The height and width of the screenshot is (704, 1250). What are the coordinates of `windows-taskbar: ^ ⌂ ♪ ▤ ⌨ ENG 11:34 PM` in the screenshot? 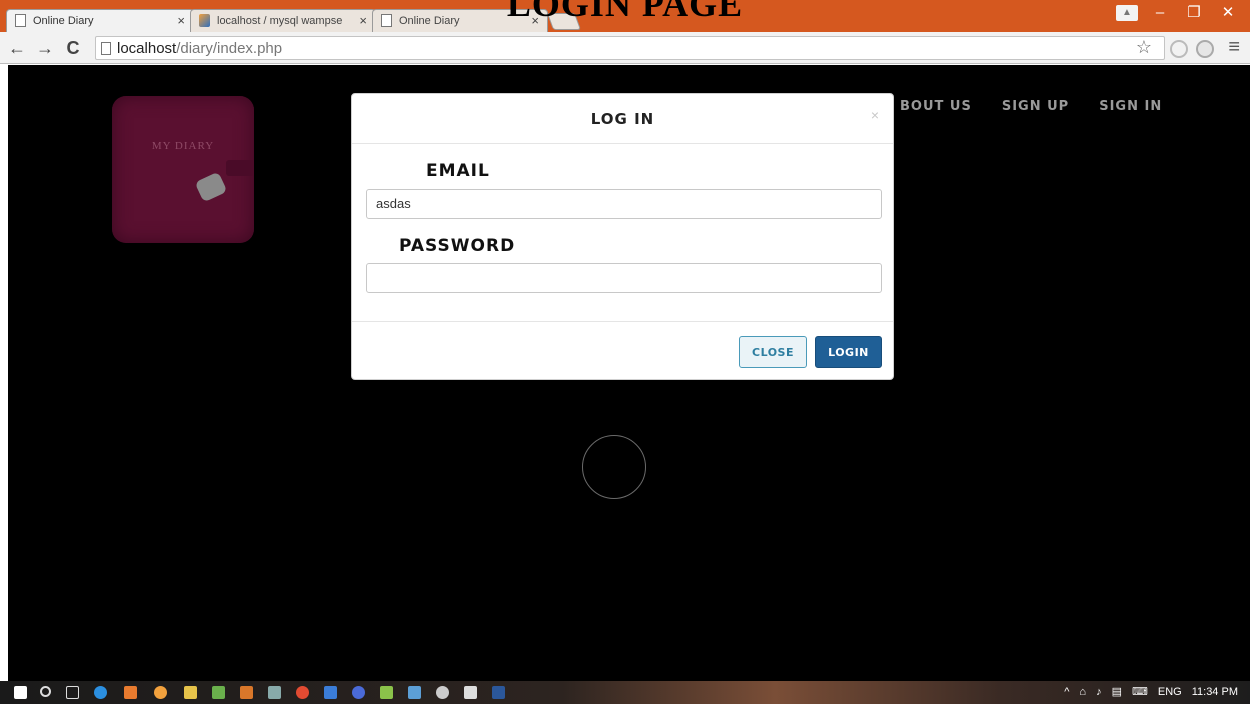 It's located at (625, 692).